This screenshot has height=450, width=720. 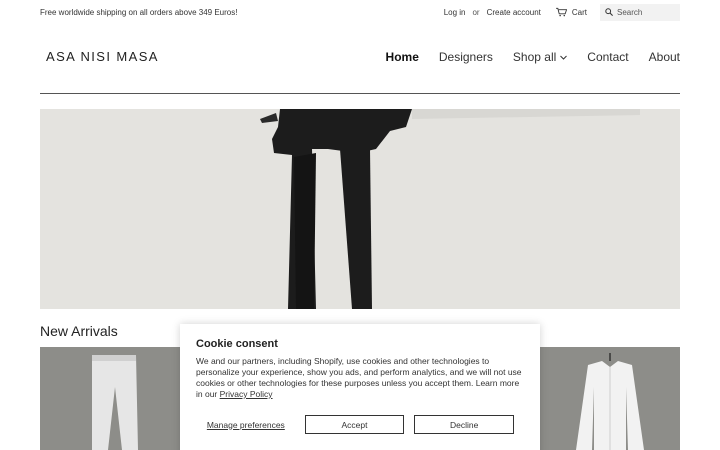 I want to click on header-divider, so click(x=360, y=93).